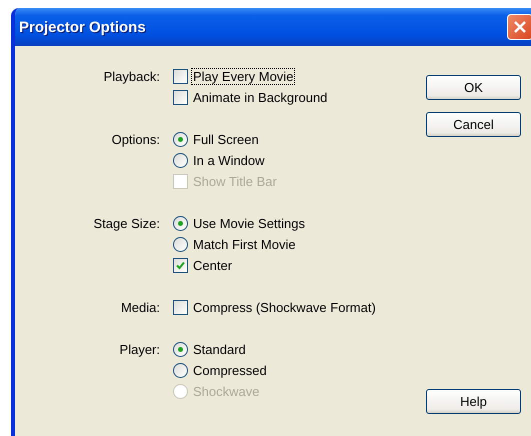  I want to click on section-label: Playback:, so click(131, 77).